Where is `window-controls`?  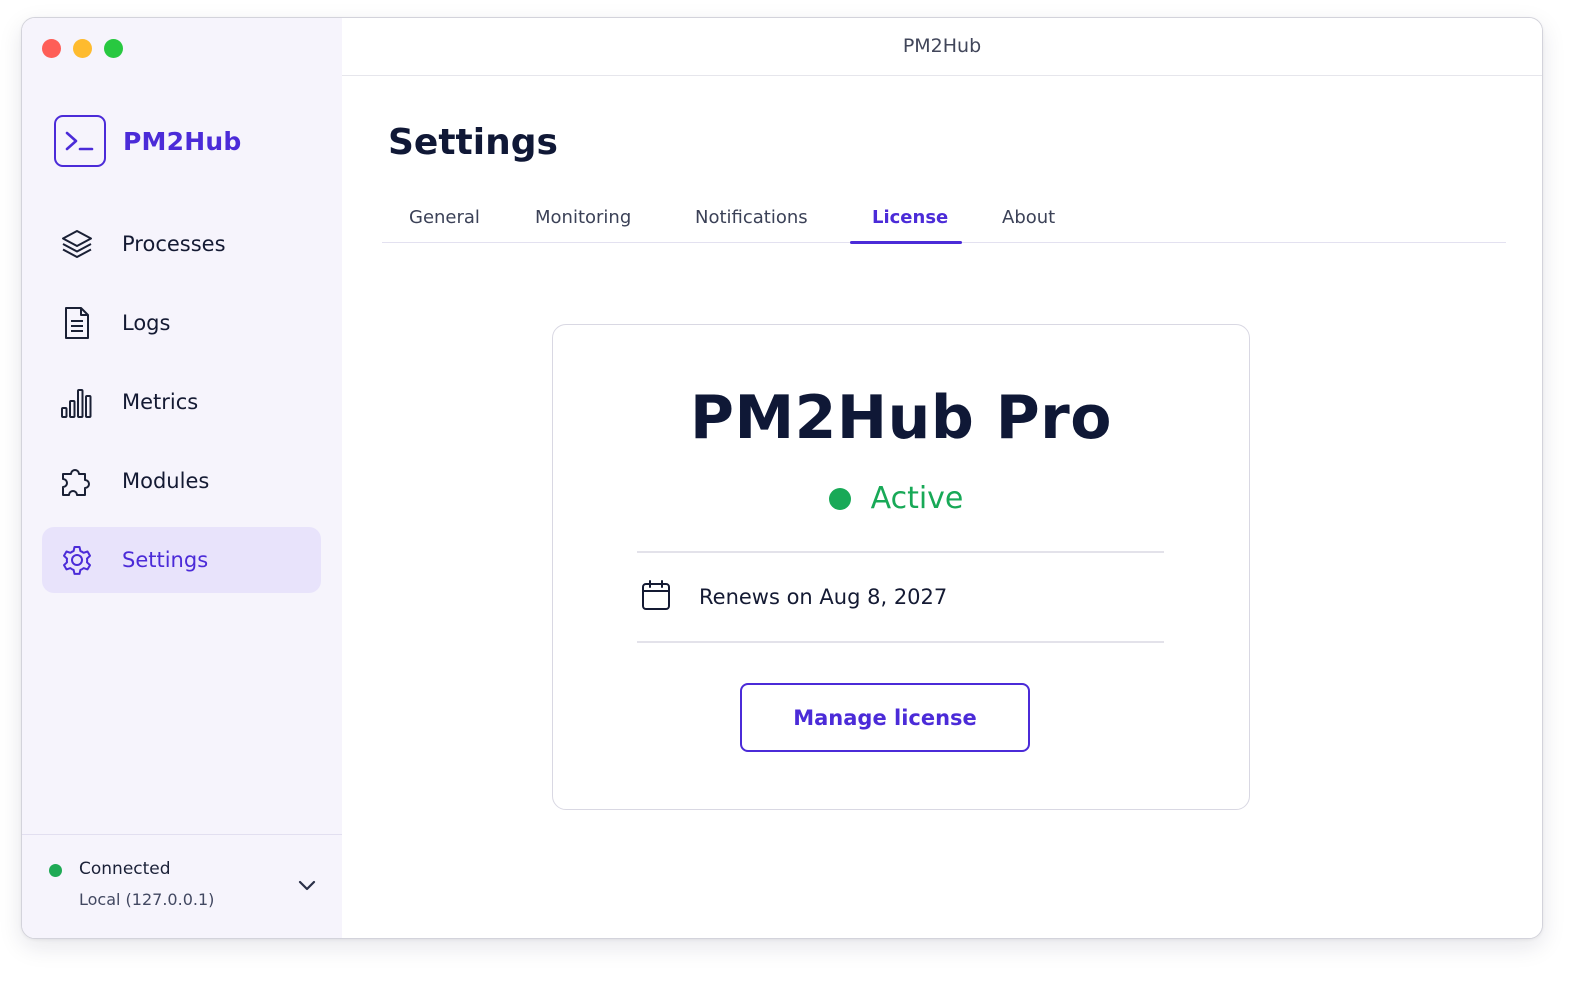
window-controls is located at coordinates (82, 48).